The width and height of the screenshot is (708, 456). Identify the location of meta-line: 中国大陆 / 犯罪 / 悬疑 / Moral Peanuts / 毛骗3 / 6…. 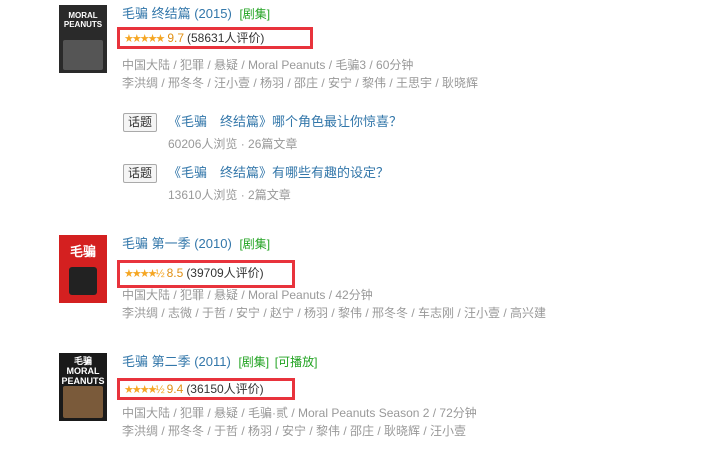
(268, 65).